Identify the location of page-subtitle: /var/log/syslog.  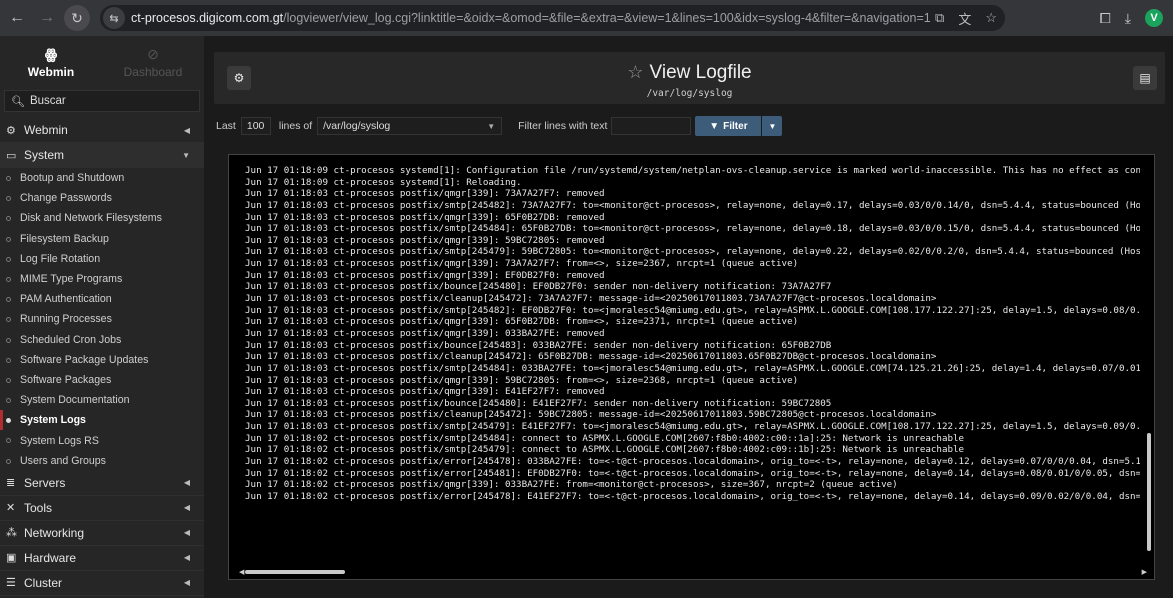
(689, 93).